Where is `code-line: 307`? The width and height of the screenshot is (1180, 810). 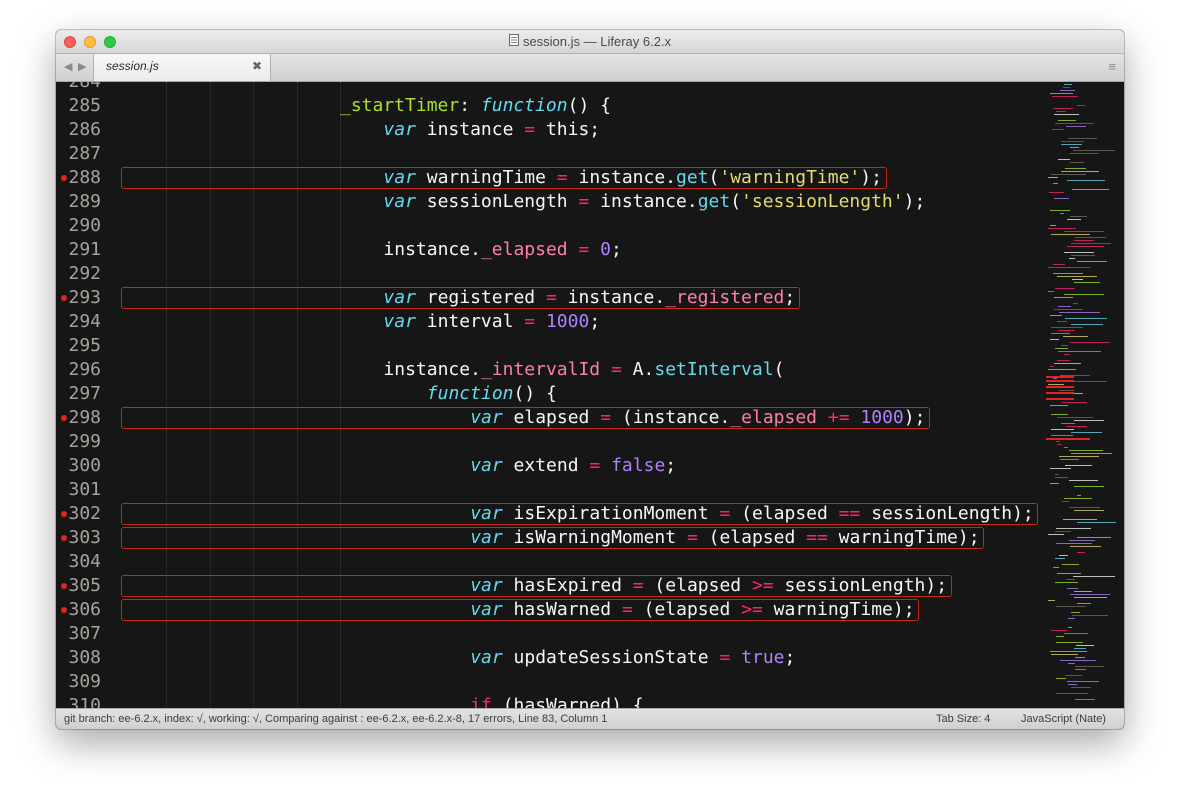 code-line: 307 is located at coordinates (551, 634).